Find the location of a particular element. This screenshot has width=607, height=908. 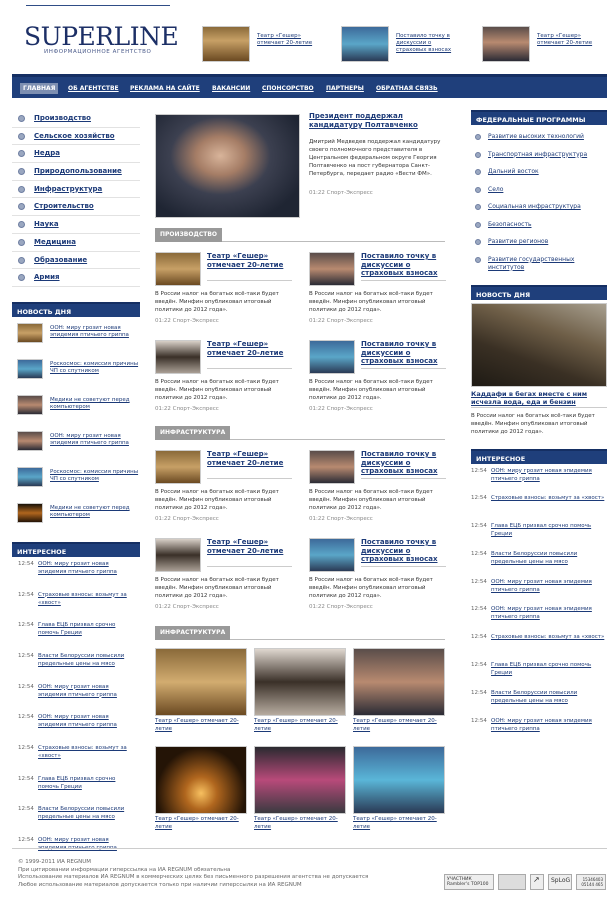

category-item: Образование is located at coordinates (76, 261).